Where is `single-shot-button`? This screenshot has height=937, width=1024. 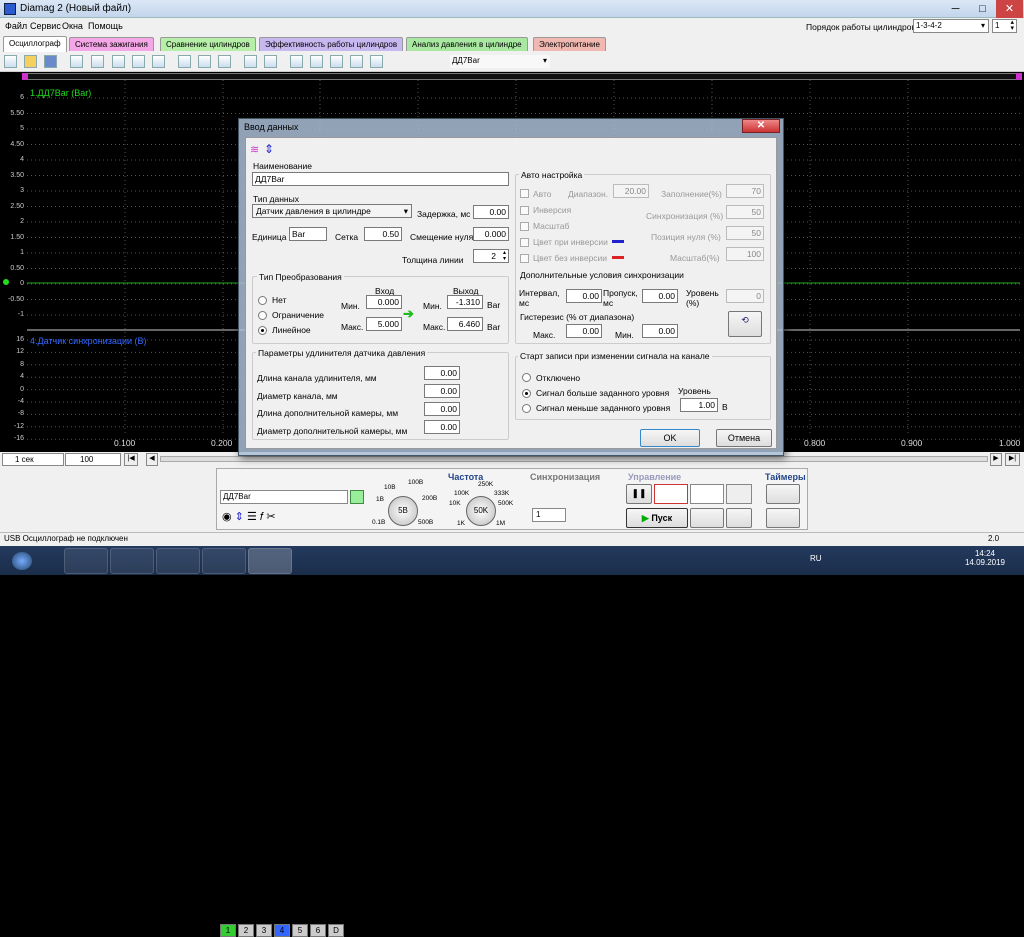
single-shot-button is located at coordinates (707, 518).